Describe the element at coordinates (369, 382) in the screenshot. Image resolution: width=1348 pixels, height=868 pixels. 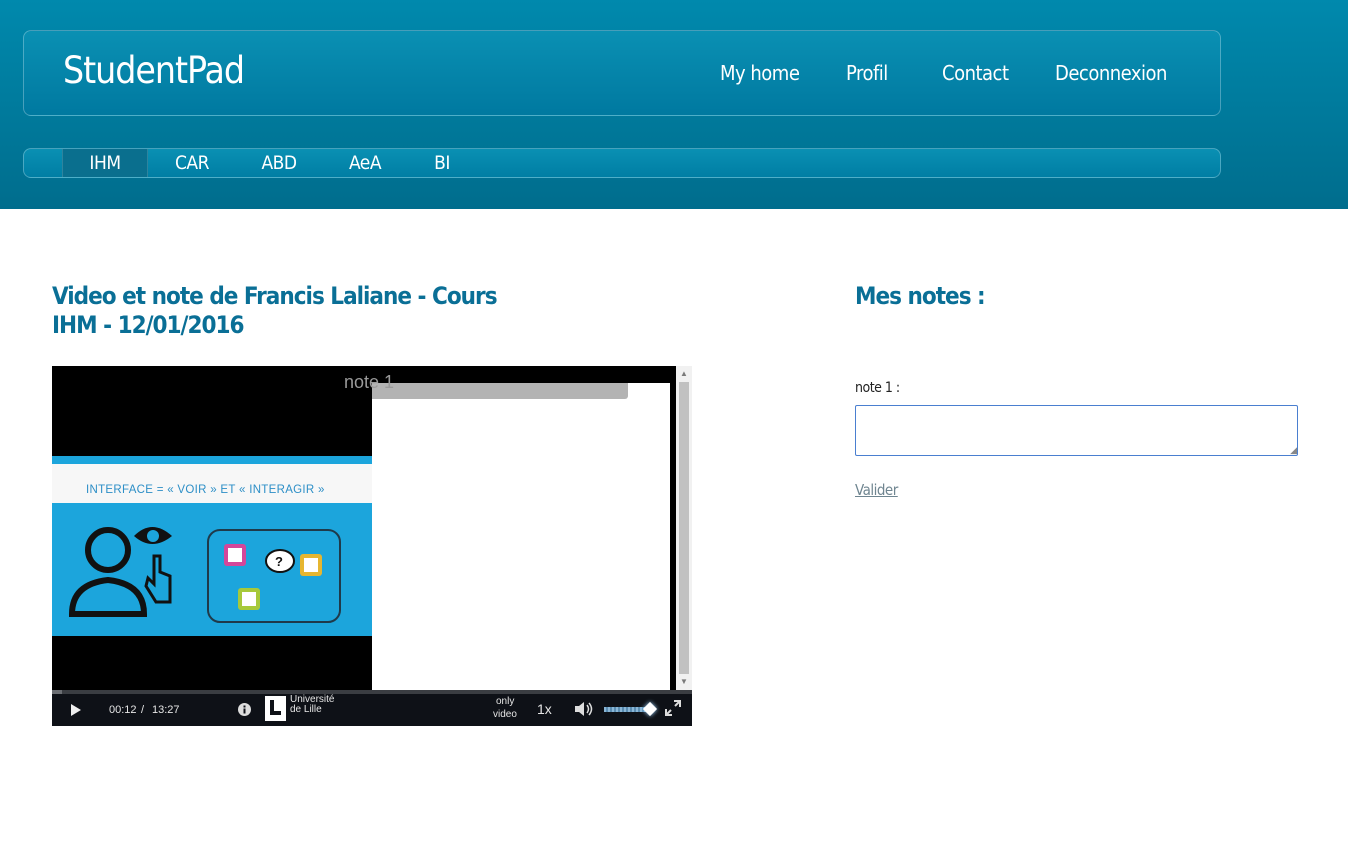
I see `note-overlay-label: note 1` at that location.